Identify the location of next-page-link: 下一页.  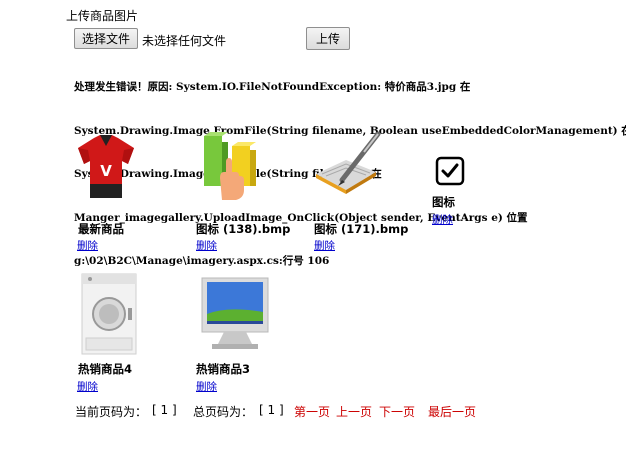
(397, 411).